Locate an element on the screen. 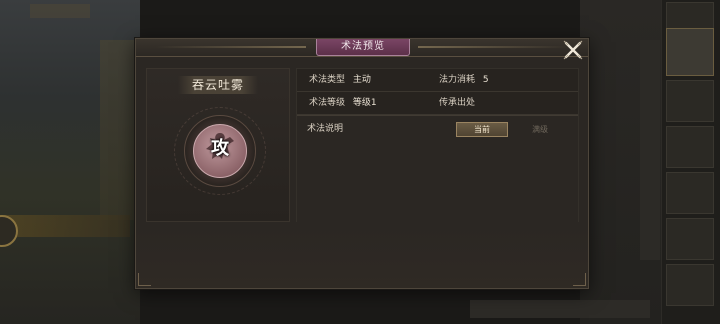  skill-source: 传承出处 is located at coordinates (459, 103).